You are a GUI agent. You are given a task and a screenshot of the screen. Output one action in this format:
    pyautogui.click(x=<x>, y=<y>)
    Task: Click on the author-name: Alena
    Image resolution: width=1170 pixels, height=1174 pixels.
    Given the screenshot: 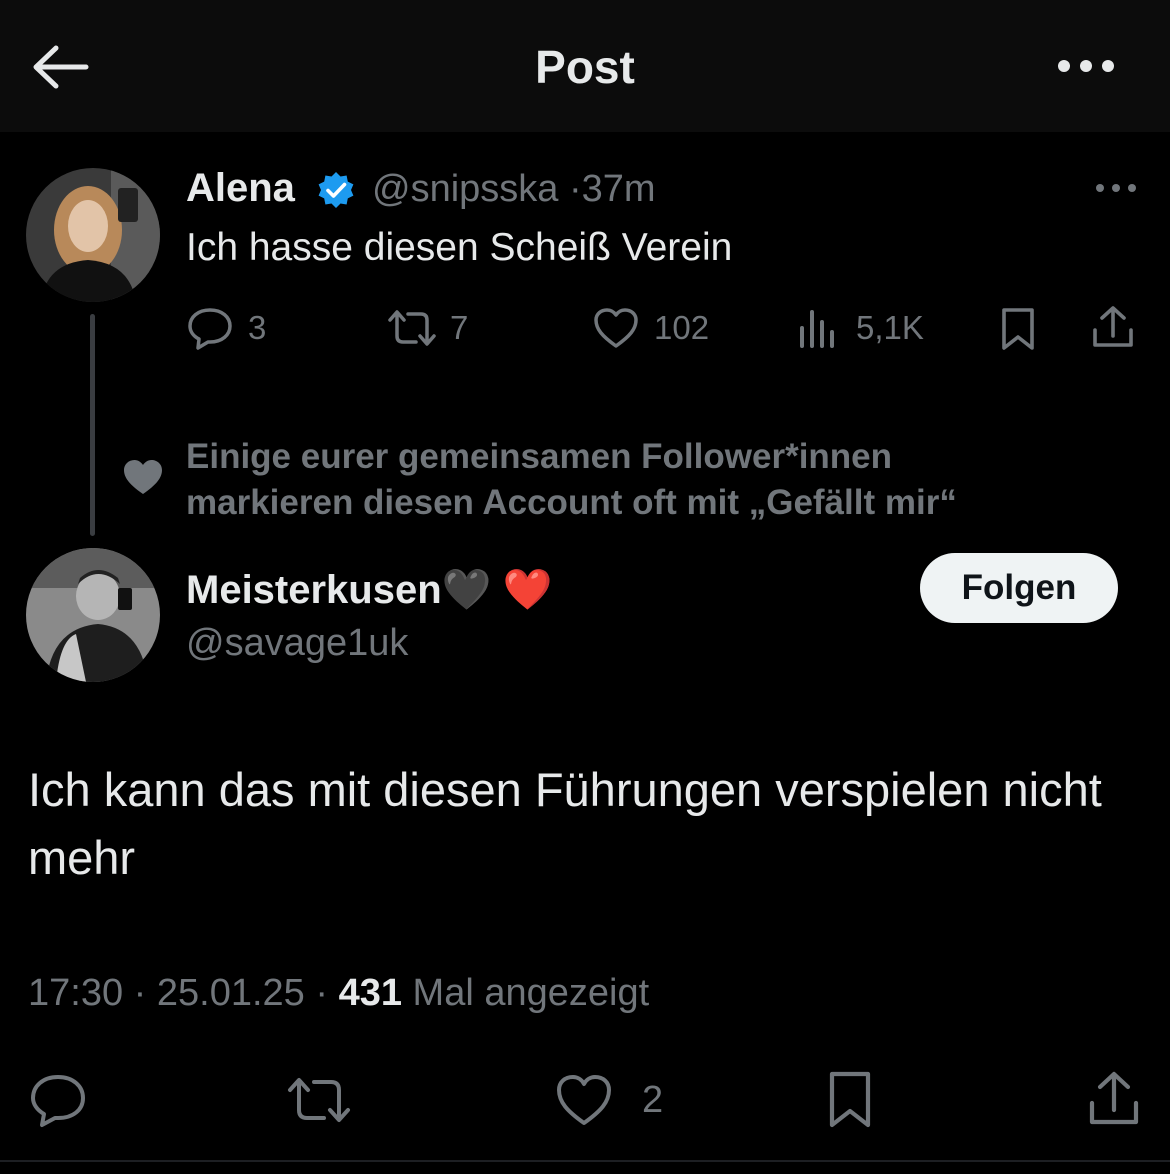 What is the action you would take?
    pyautogui.click(x=240, y=188)
    